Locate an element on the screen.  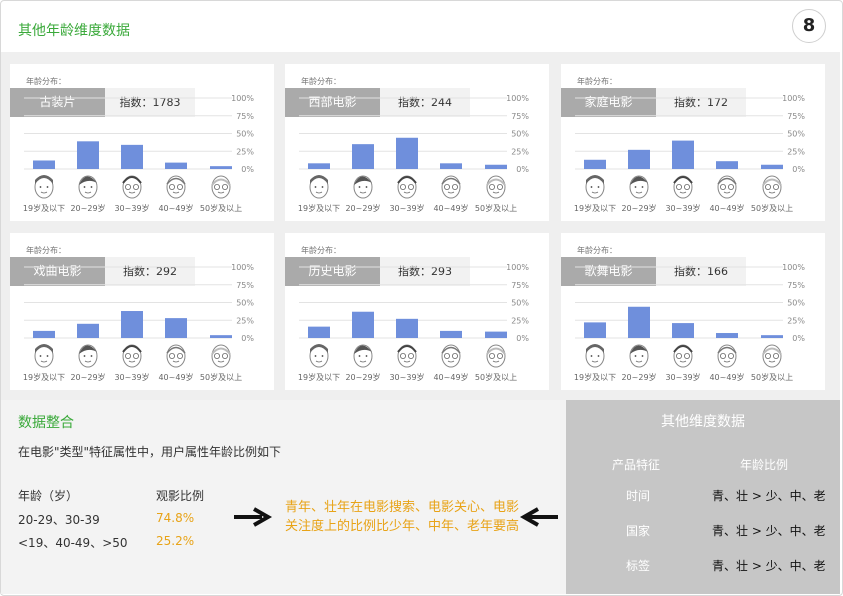
col-header-ratio: 观影比例 is located at coordinates (180, 496).